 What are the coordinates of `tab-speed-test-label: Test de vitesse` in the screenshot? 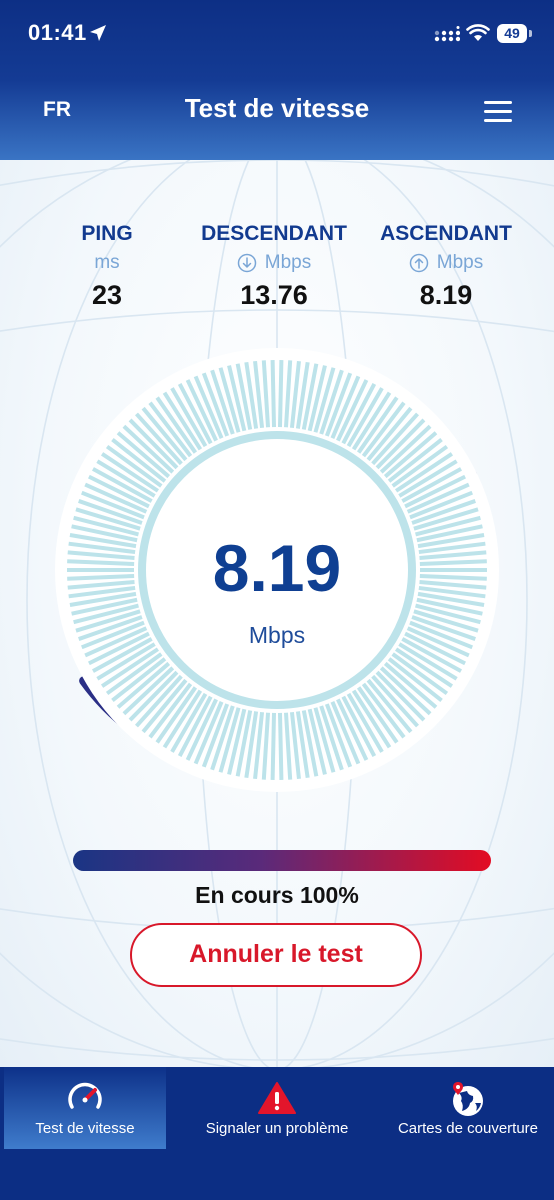 It's located at (85, 1128).